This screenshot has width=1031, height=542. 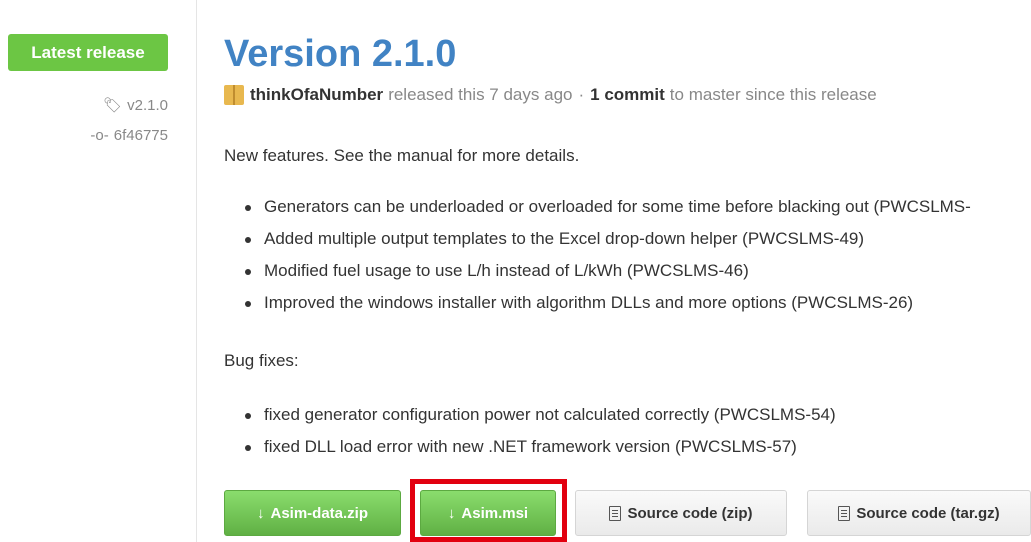 What do you see at coordinates (928, 513) in the screenshot?
I see `source-tar-label: Source code (tar.gz)` at bounding box center [928, 513].